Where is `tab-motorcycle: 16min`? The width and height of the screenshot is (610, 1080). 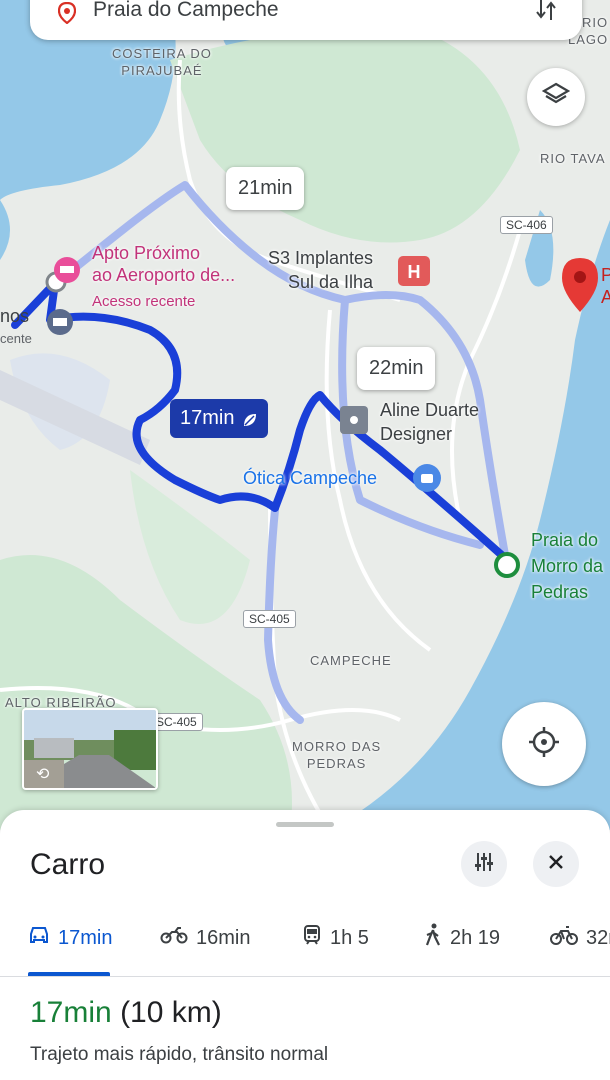 tab-motorcycle: 16min is located at coordinates (205, 938).